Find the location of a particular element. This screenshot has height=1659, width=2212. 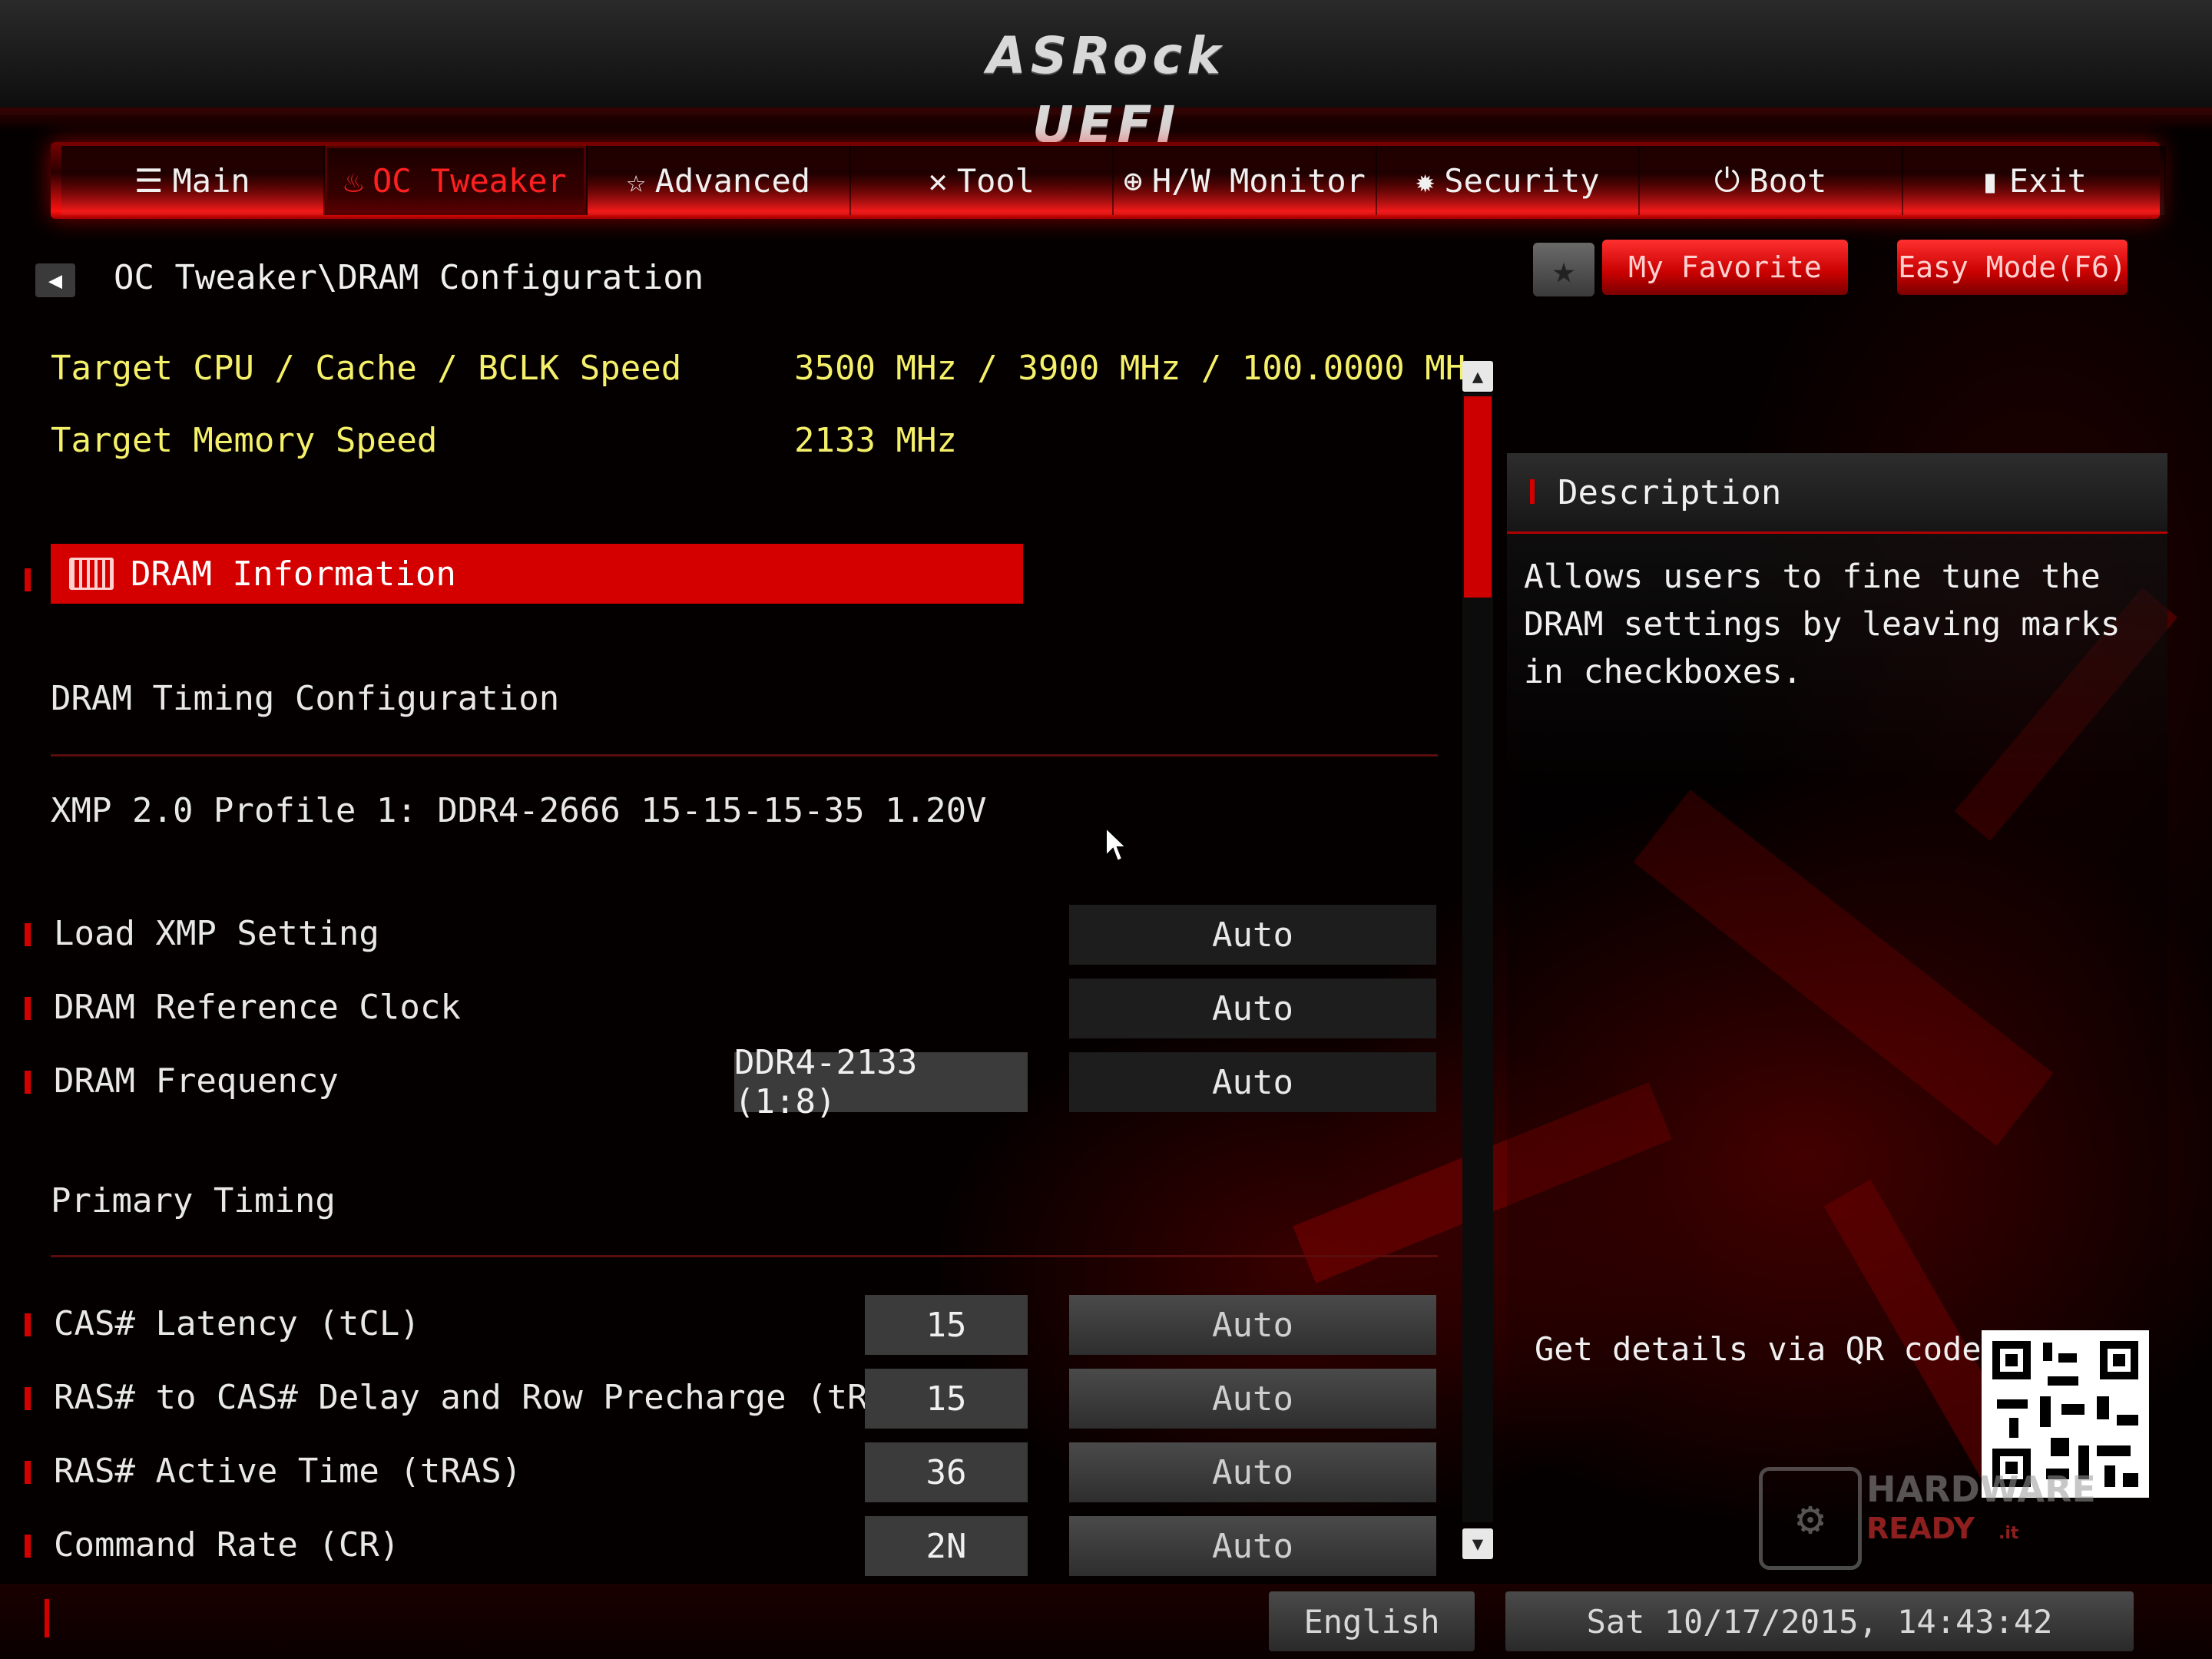

circuit-logo-icon: ⚙ is located at coordinates (1810, 1519).